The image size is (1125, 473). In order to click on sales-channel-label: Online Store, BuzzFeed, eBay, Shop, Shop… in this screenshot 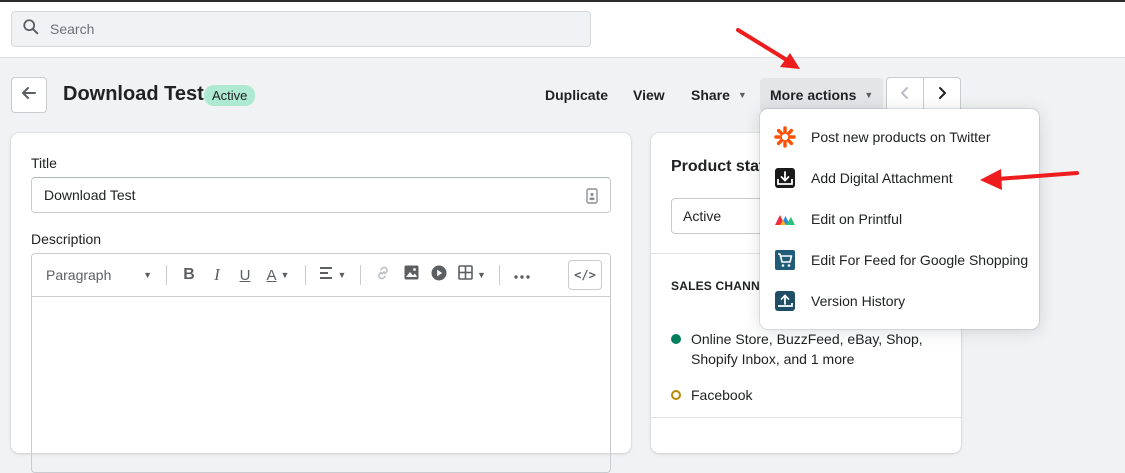, I will do `click(807, 349)`.